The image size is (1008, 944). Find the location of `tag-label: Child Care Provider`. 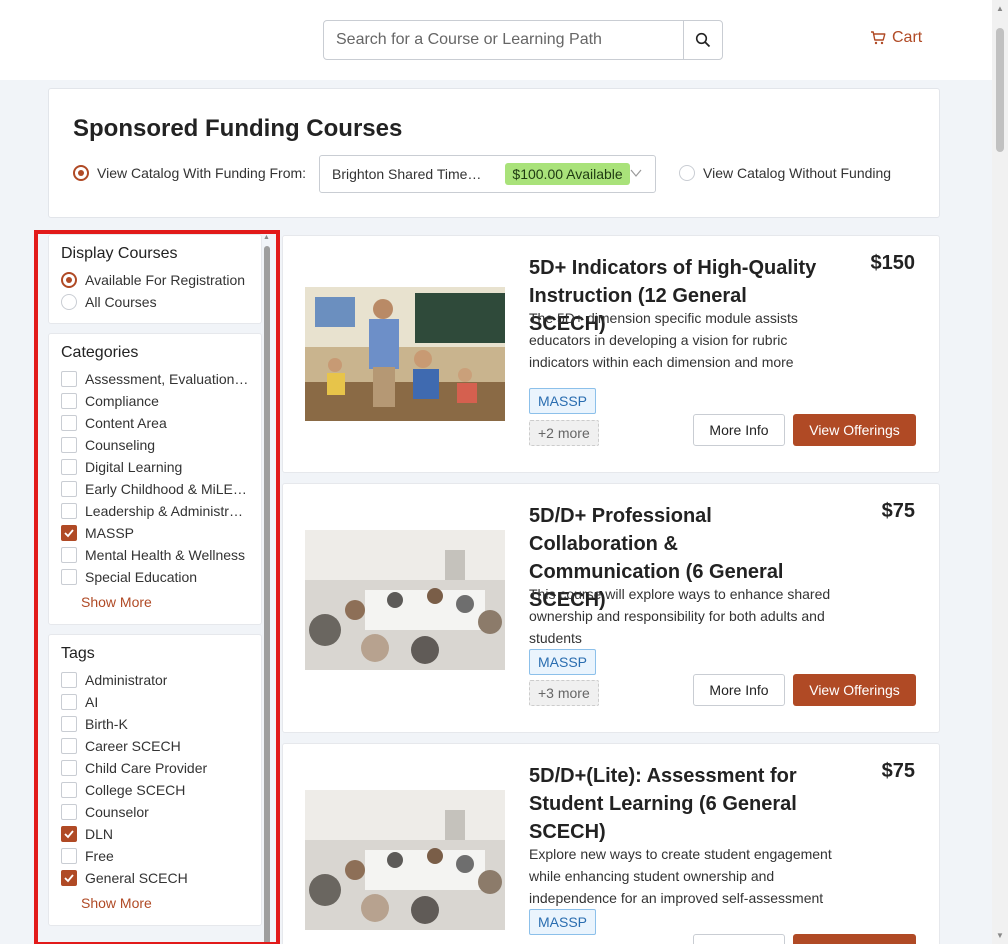

tag-label: Child Care Provider is located at coordinates (146, 768).